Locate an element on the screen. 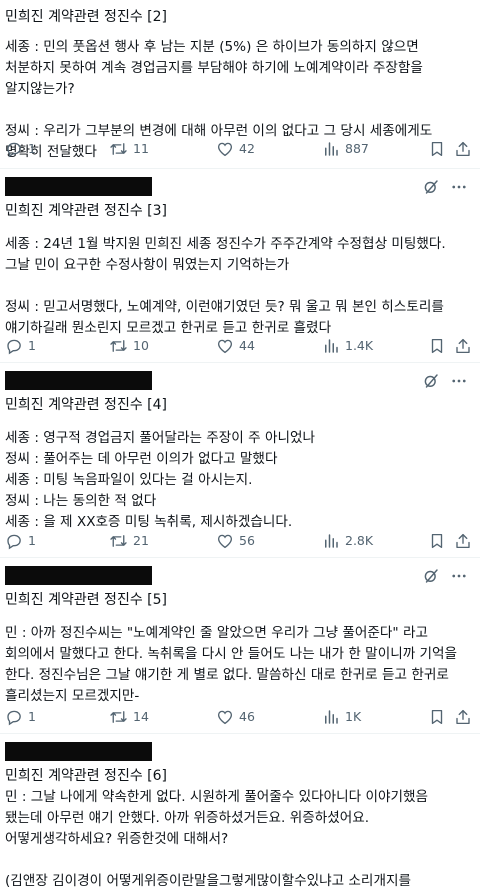  retweet-button: 14 is located at coordinates (129, 717).